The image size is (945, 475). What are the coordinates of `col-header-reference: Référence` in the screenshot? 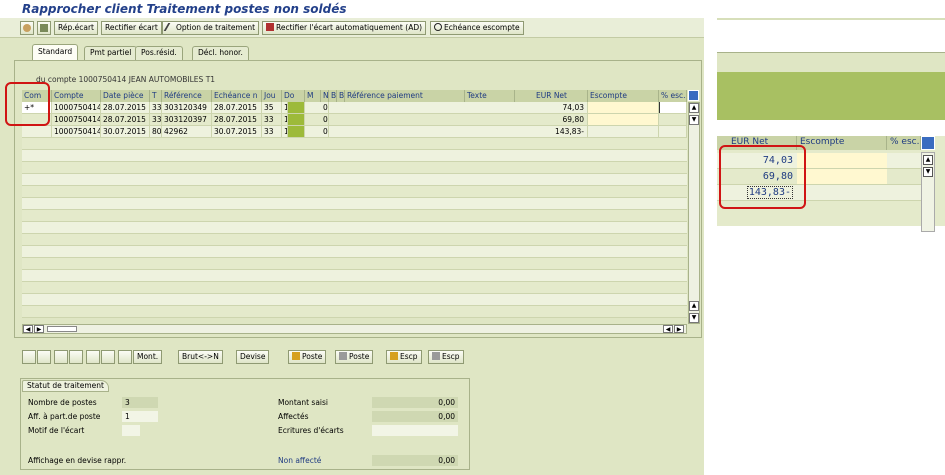 It's located at (187, 96).